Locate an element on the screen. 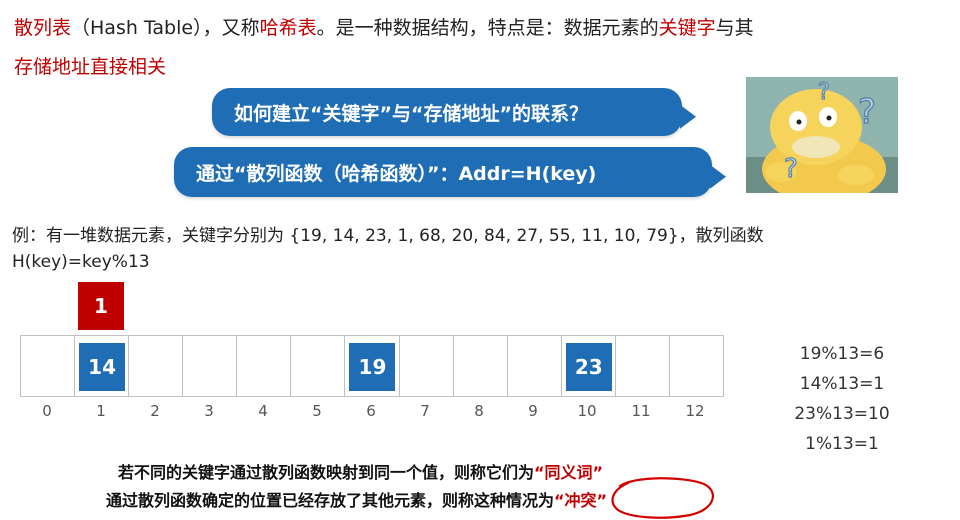 This screenshot has width=960, height=520. calc-line: 23%13=10 is located at coordinates (842, 414).